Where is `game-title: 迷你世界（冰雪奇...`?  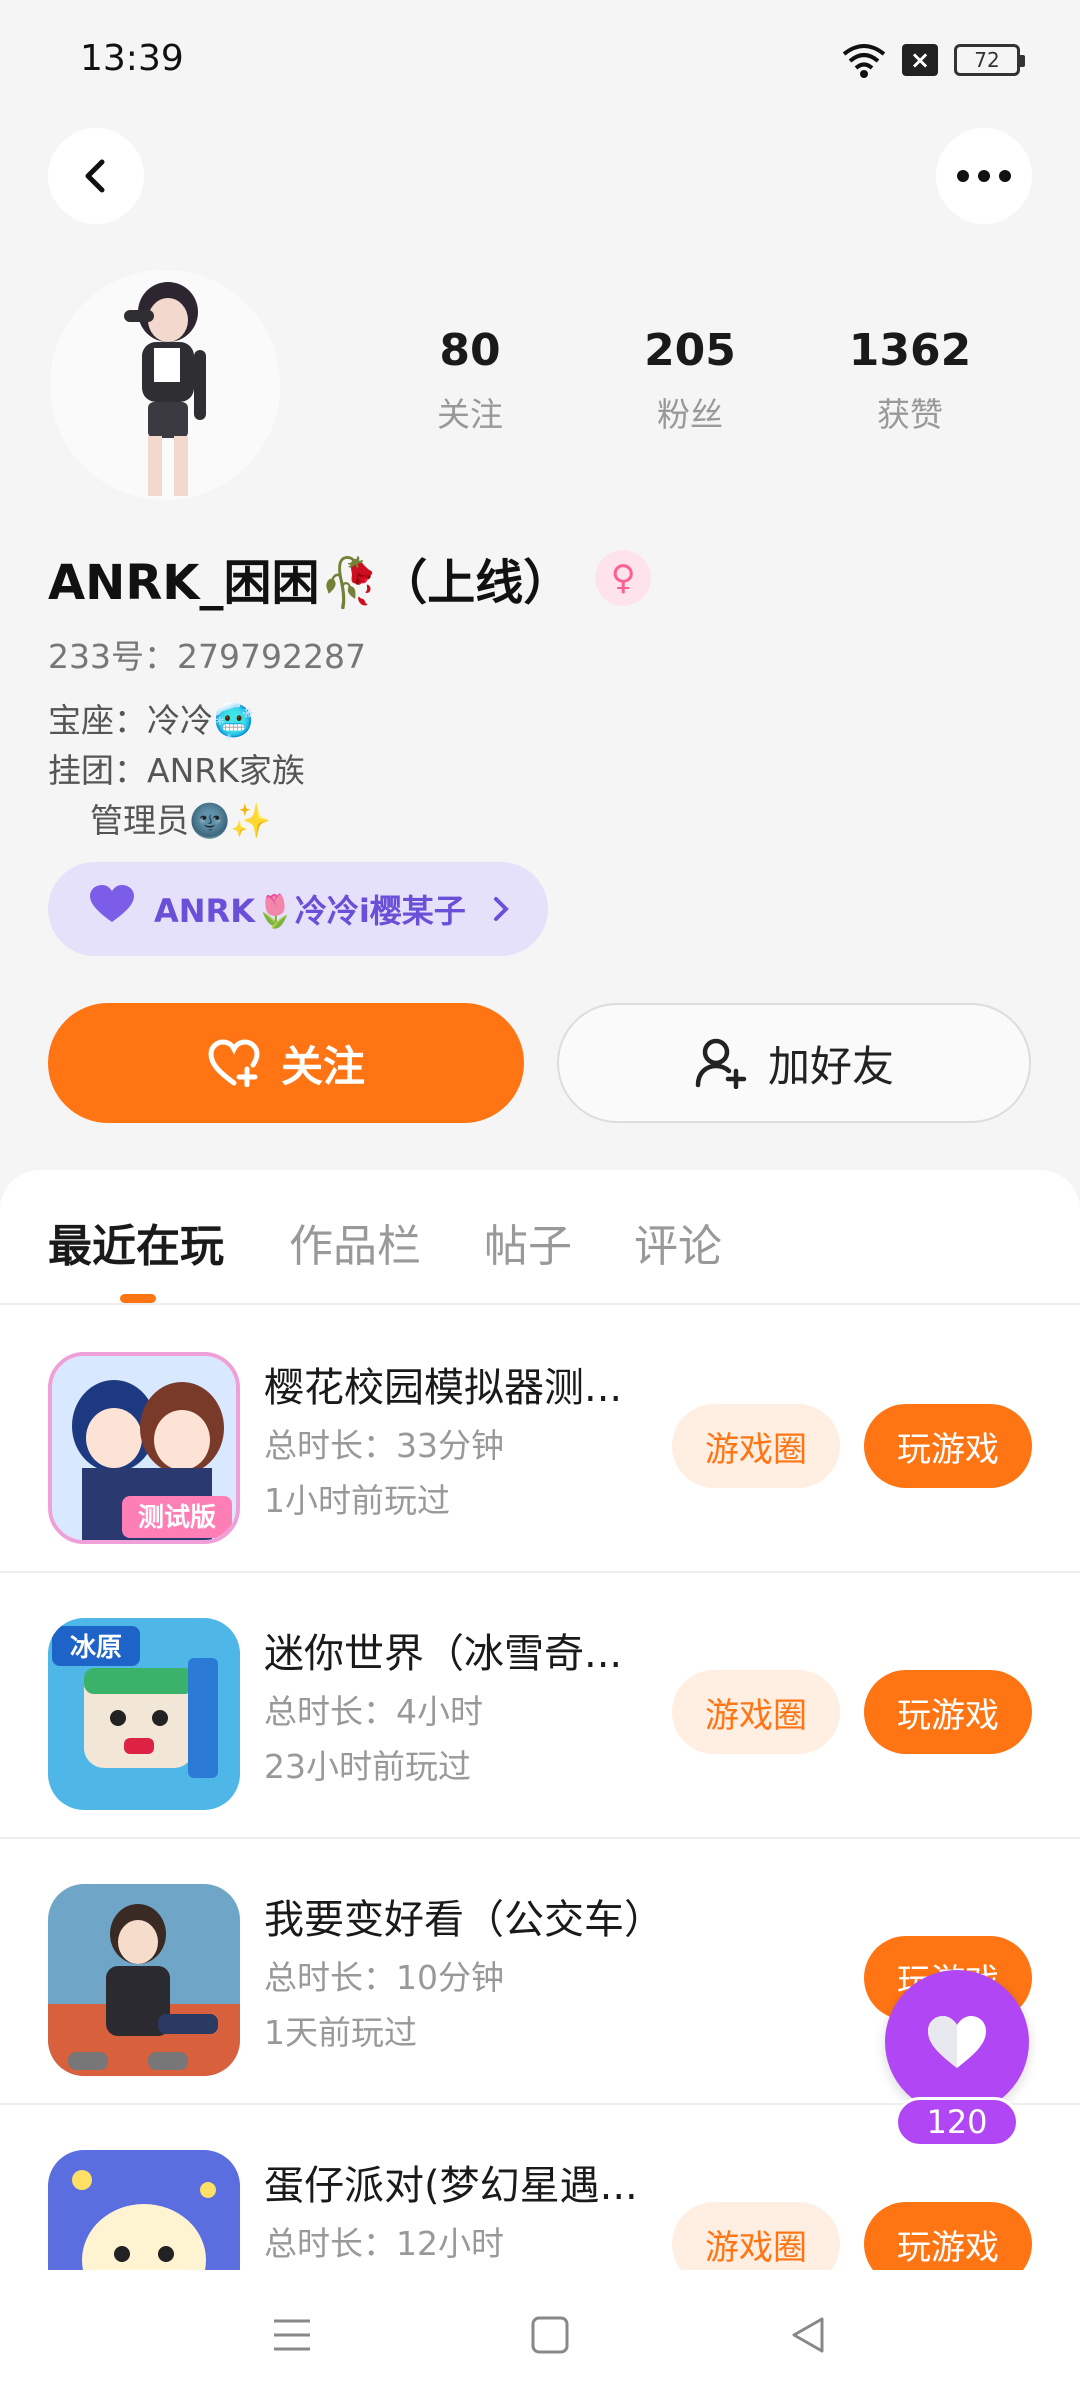 game-title: 迷你世界（冰雪奇... is located at coordinates (443, 1654).